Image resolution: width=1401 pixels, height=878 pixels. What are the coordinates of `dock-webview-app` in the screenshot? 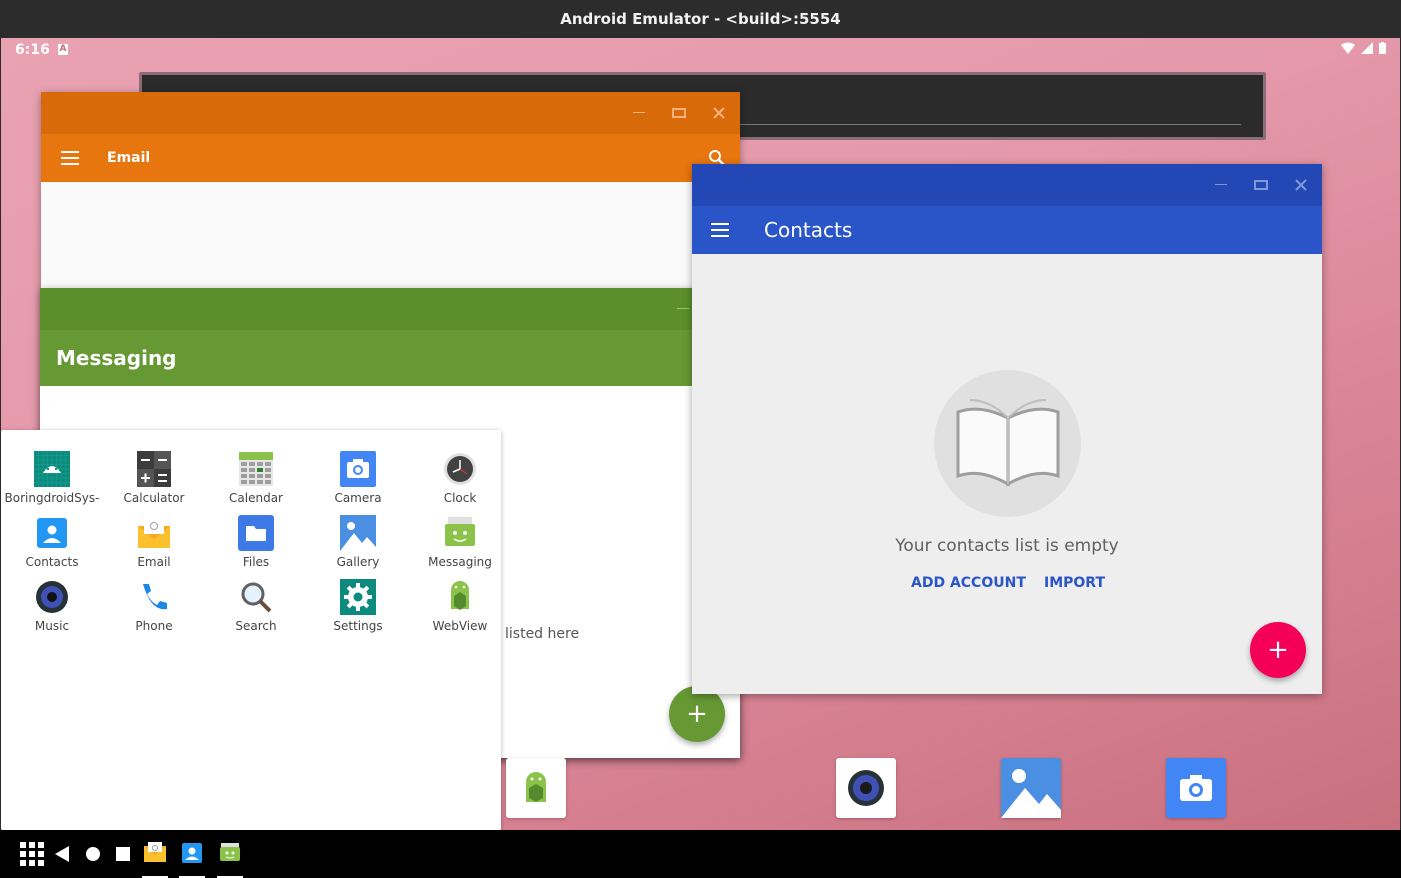 It's located at (536, 788).